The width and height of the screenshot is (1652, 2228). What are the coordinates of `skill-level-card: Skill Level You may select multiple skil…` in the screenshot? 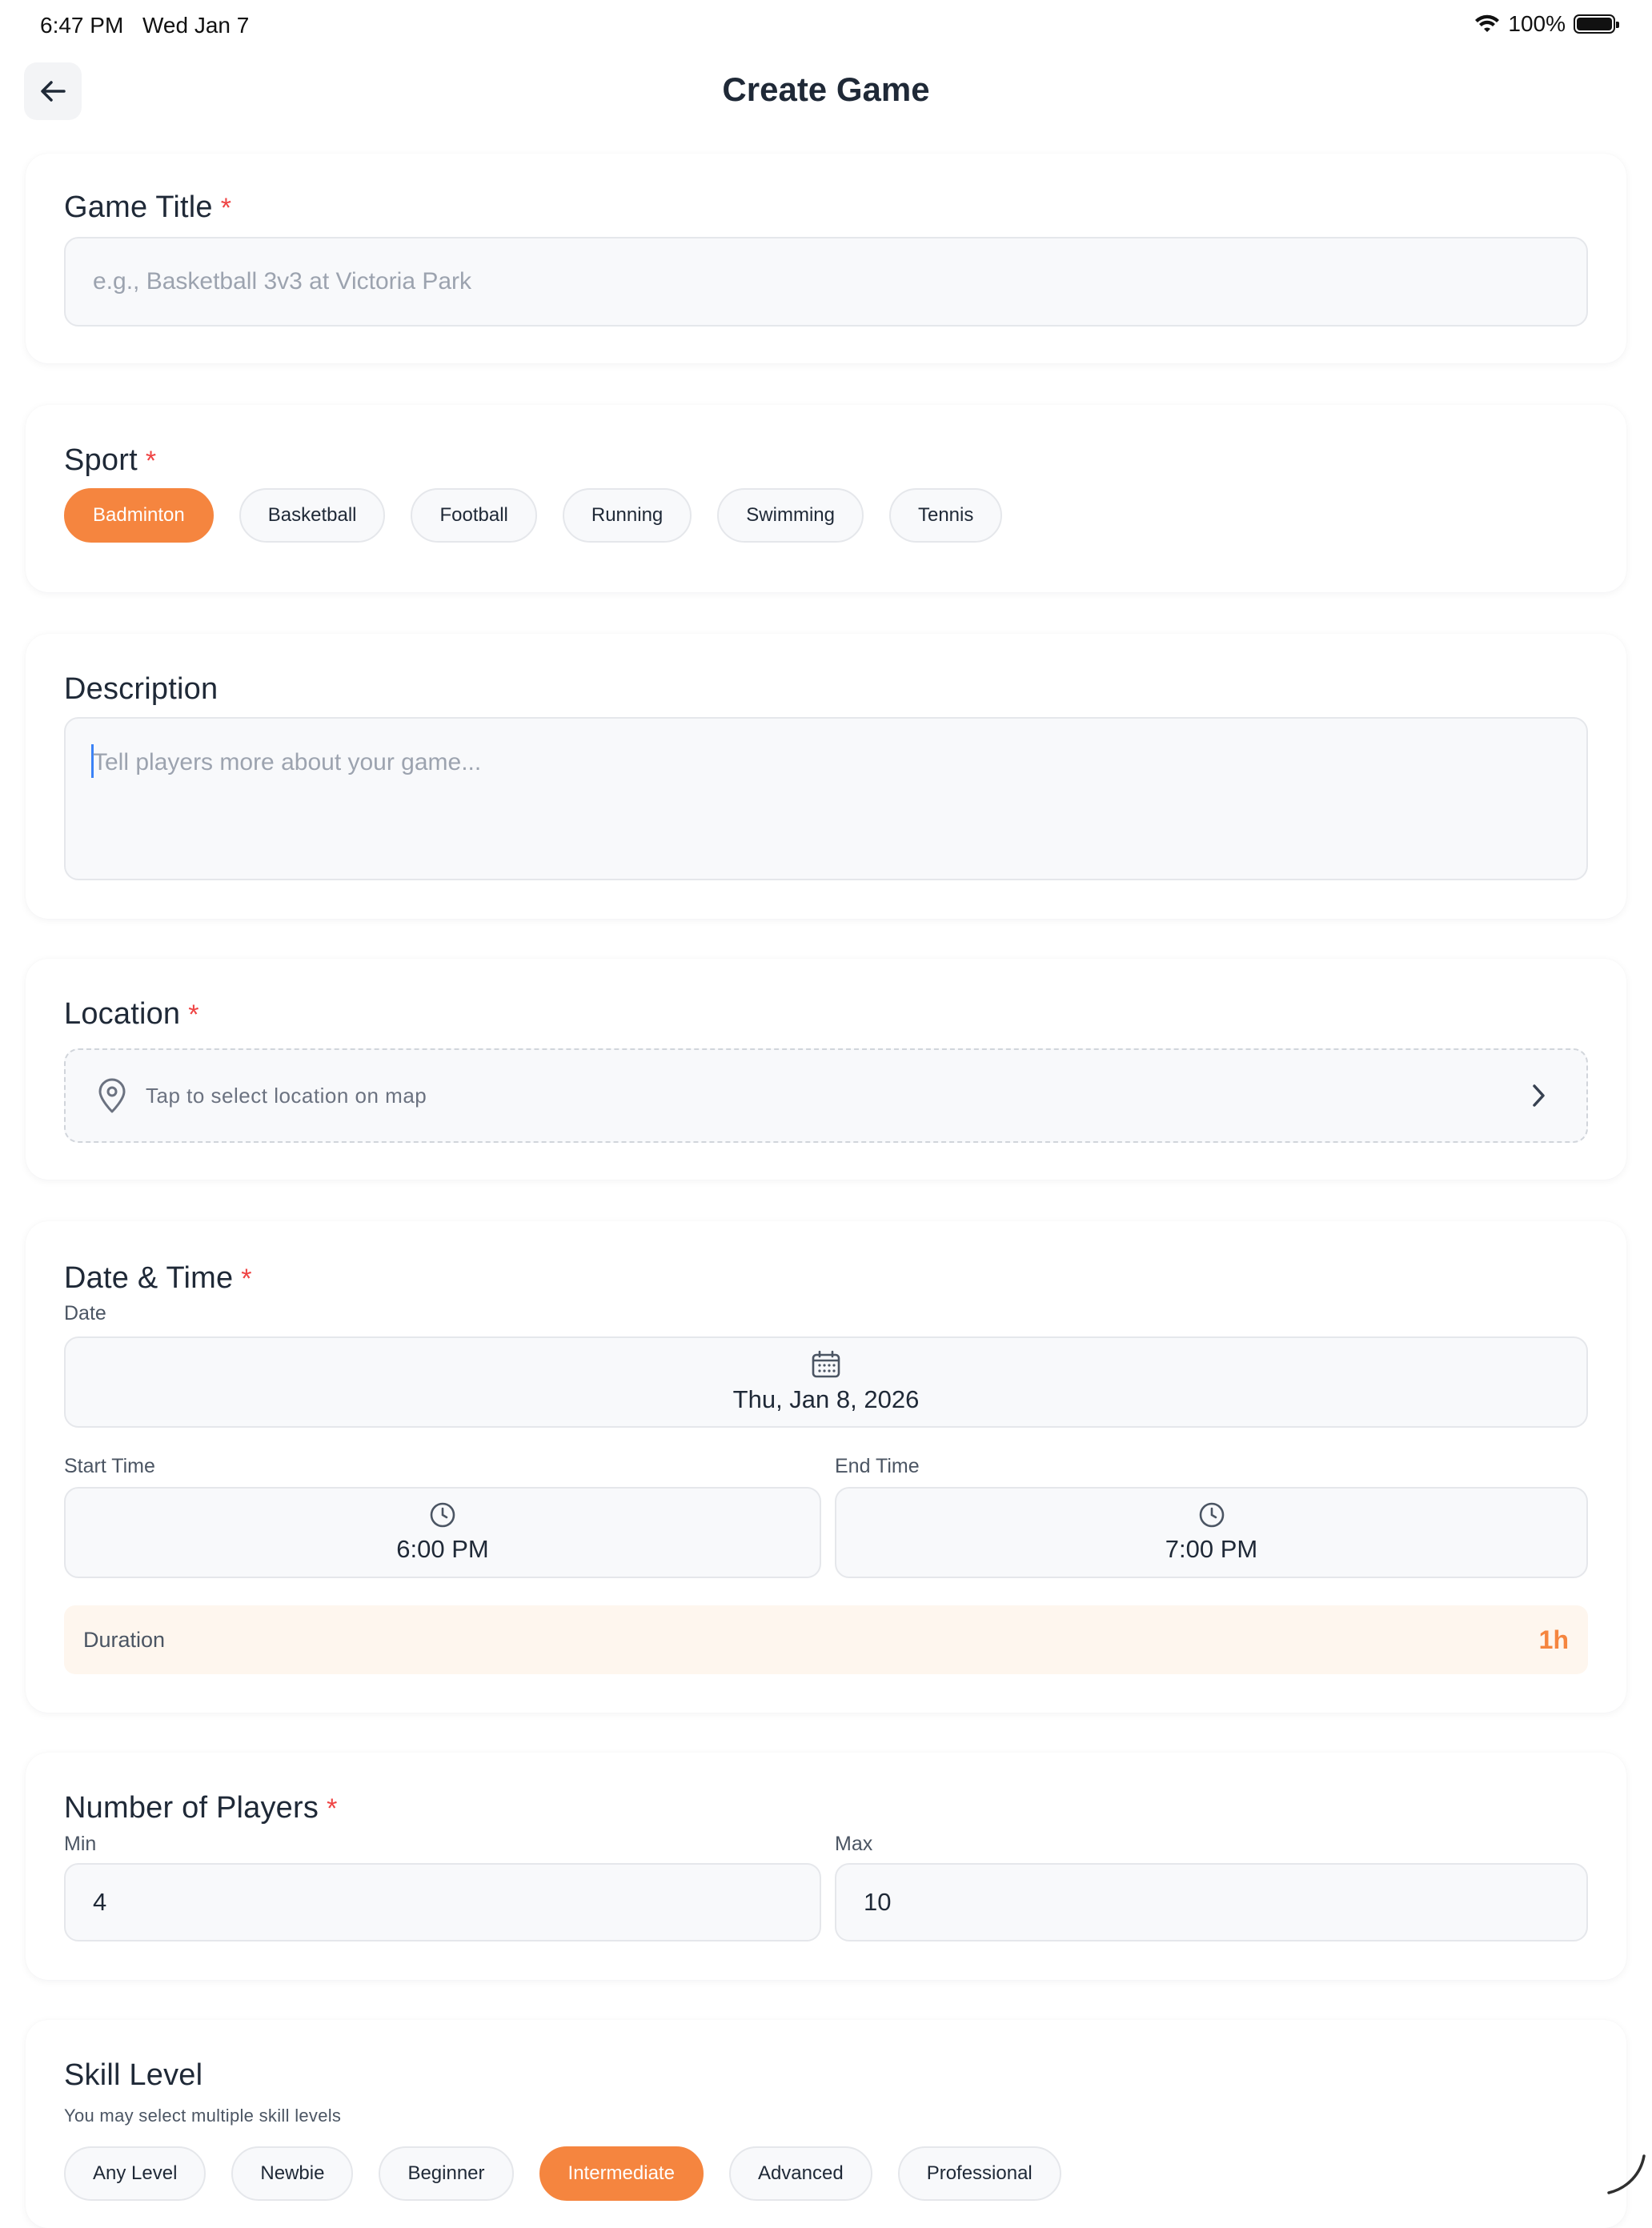 It's located at (826, 2124).